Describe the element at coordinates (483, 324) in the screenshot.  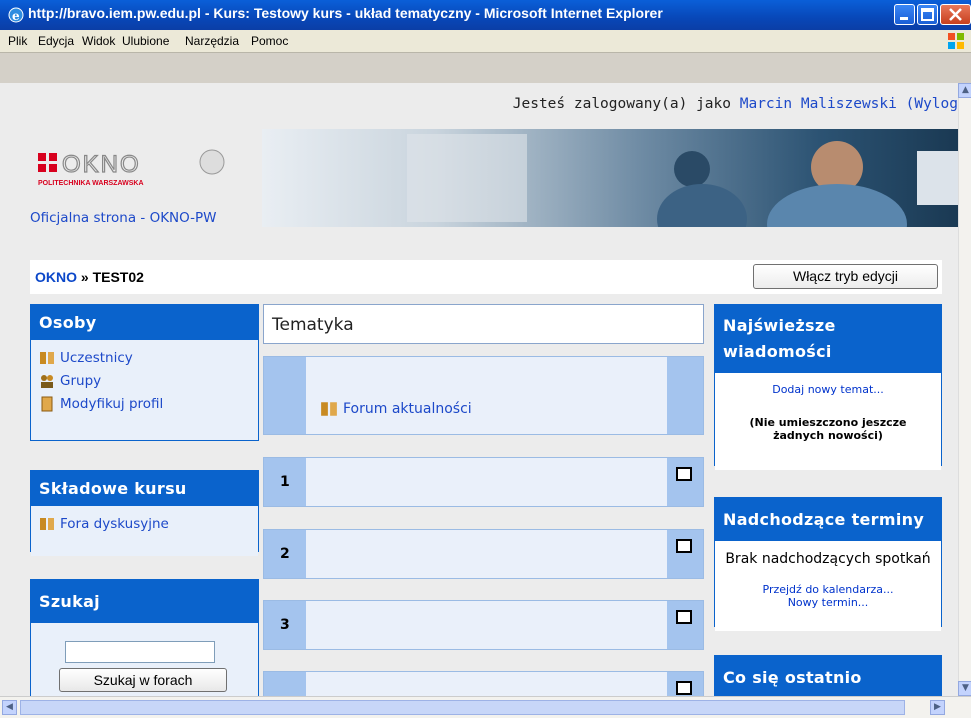
I see `topics-header: Tematyka` at that location.